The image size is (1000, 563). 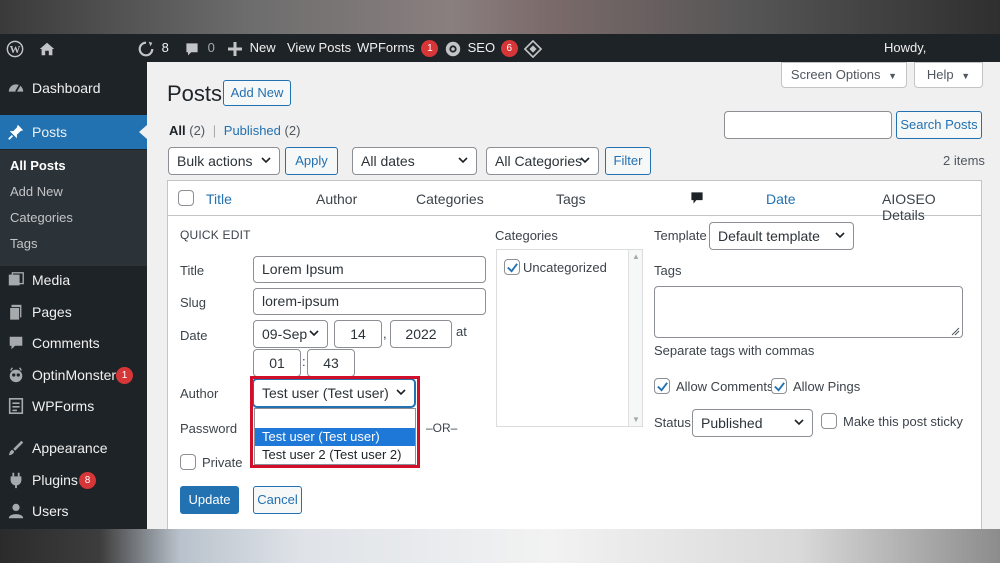 What do you see at coordinates (192, 48) in the screenshot?
I see `comment-bubble-icon` at bounding box center [192, 48].